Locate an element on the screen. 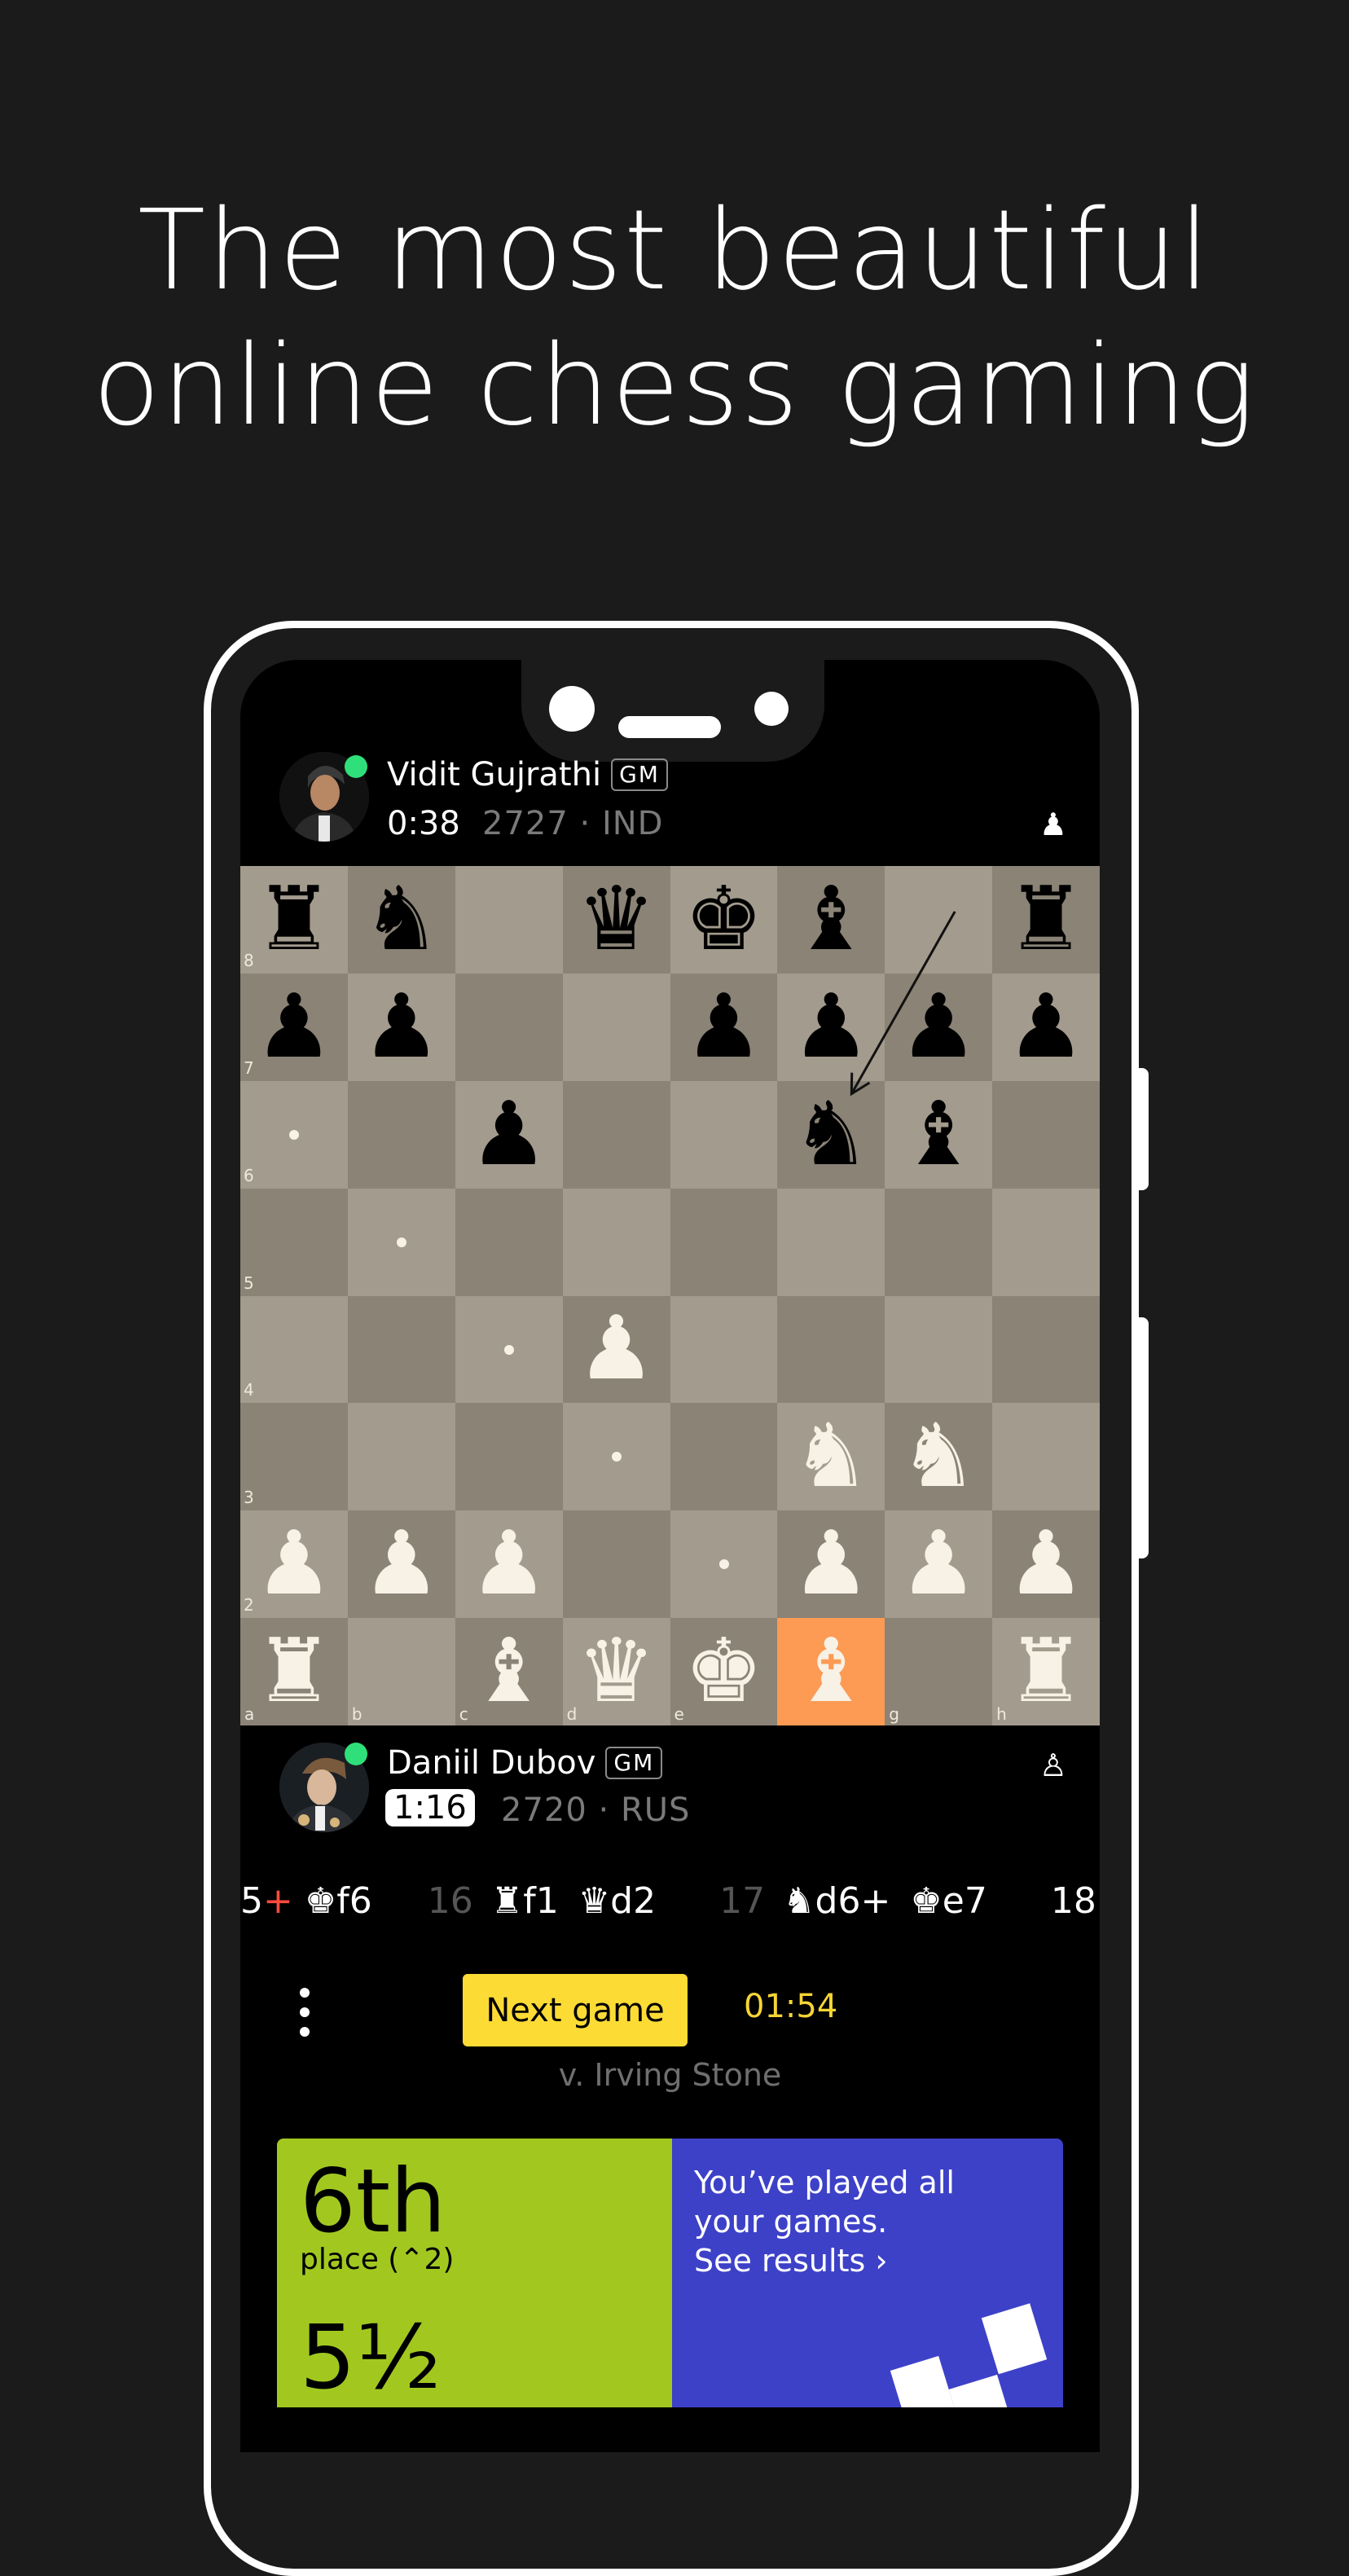  square-h7: ♟ is located at coordinates (1046, 1027).